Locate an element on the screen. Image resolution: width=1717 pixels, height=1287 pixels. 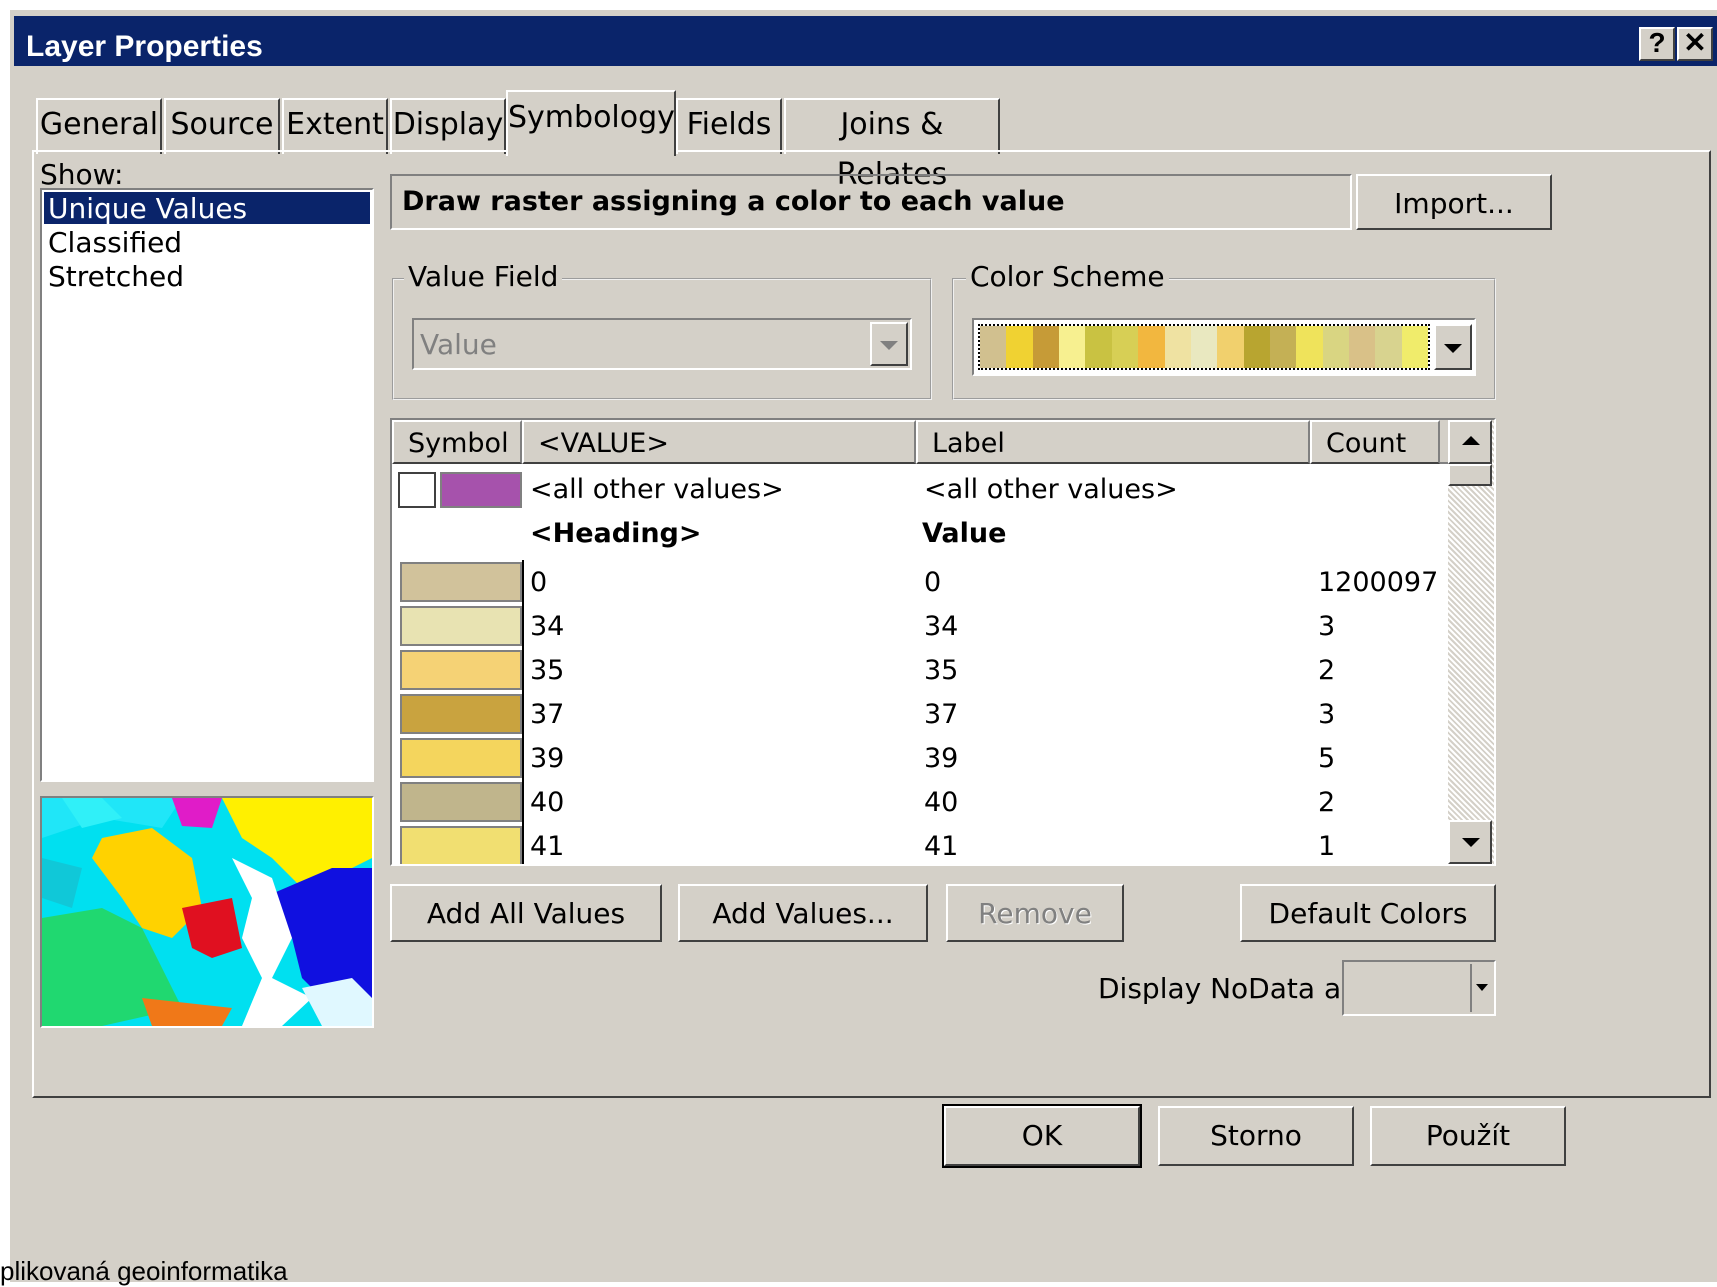
table-row: 41 41 1 is located at coordinates (917, 844).